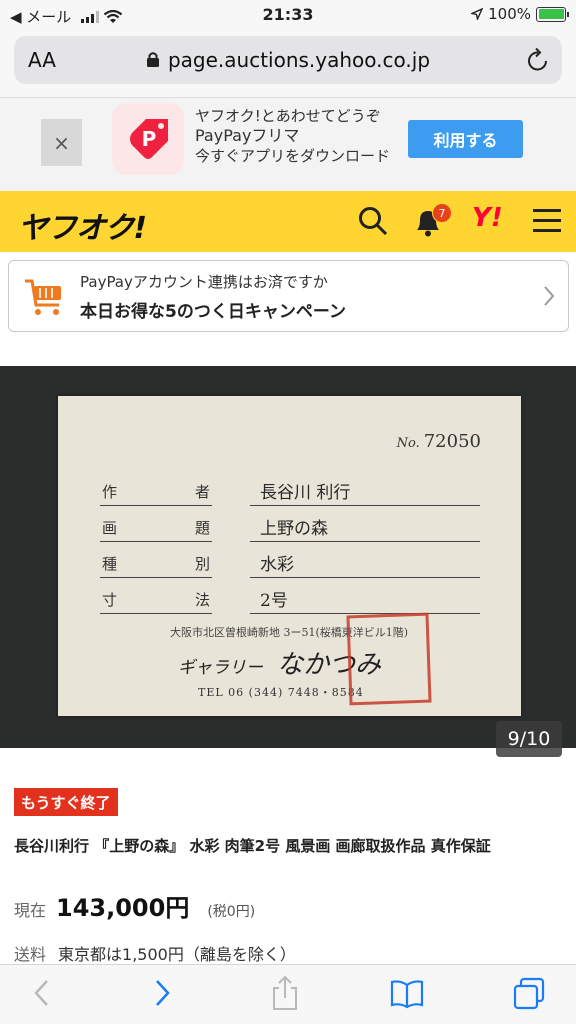 The height and width of the screenshot is (1024, 576). What do you see at coordinates (365, 564) in the screenshot?
I see `row-value: 水彩` at bounding box center [365, 564].